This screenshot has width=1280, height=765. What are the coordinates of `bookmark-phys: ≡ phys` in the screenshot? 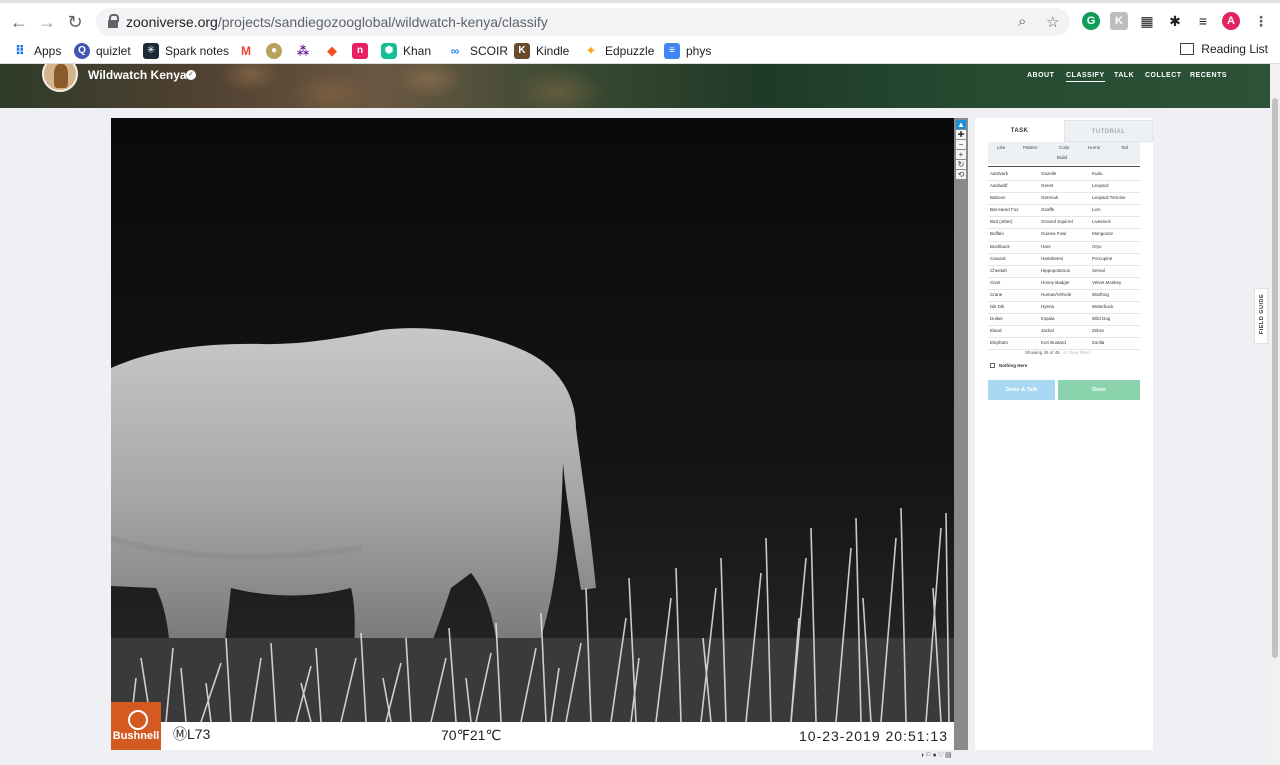 It's located at (687, 51).